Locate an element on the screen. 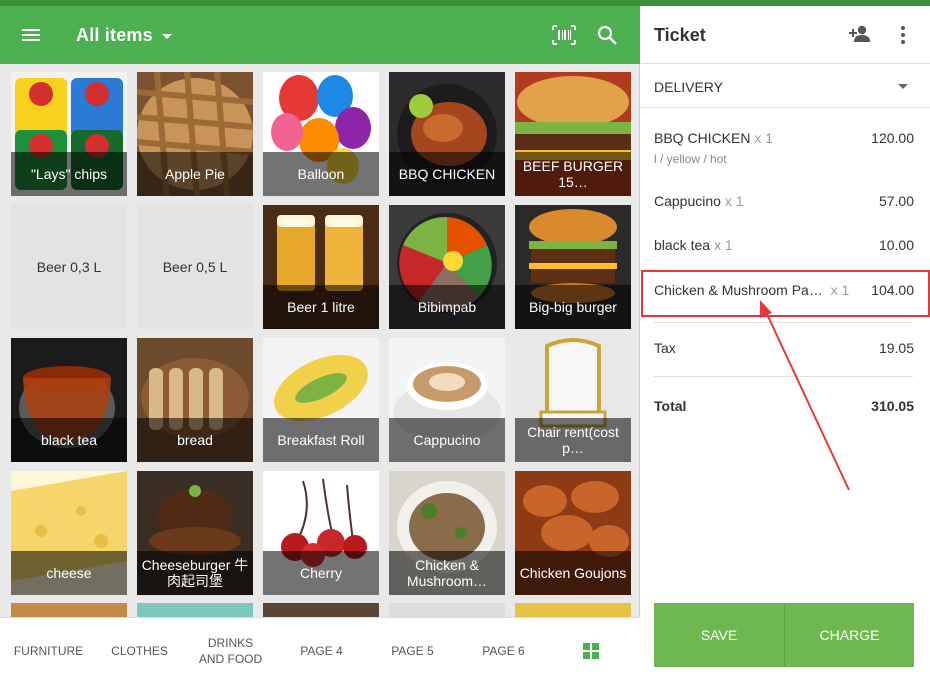  item-label: "Lays" chips is located at coordinates (69, 174).